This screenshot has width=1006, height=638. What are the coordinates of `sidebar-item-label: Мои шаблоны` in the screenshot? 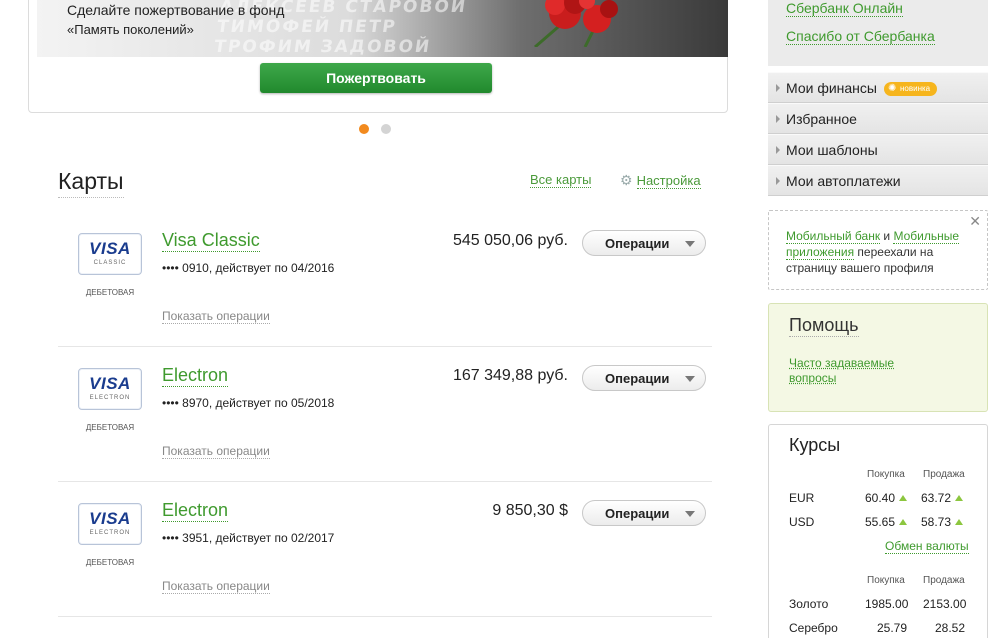 It's located at (832, 150).